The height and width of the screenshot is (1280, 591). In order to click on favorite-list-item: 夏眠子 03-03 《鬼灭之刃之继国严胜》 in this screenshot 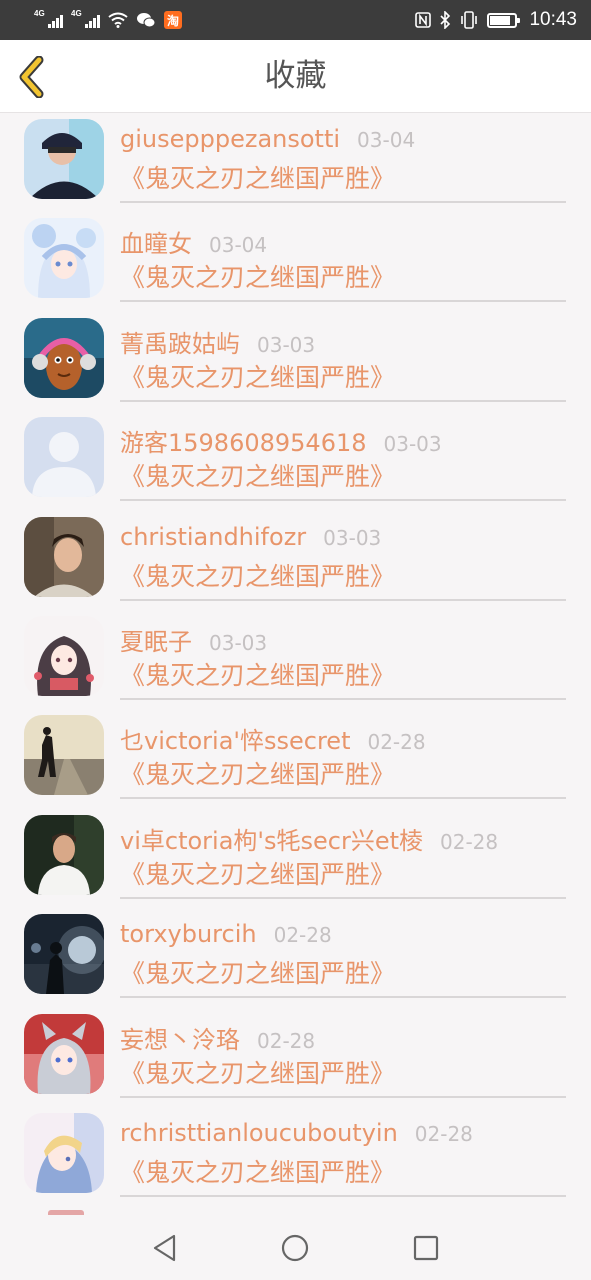, I will do `click(295, 659)`.